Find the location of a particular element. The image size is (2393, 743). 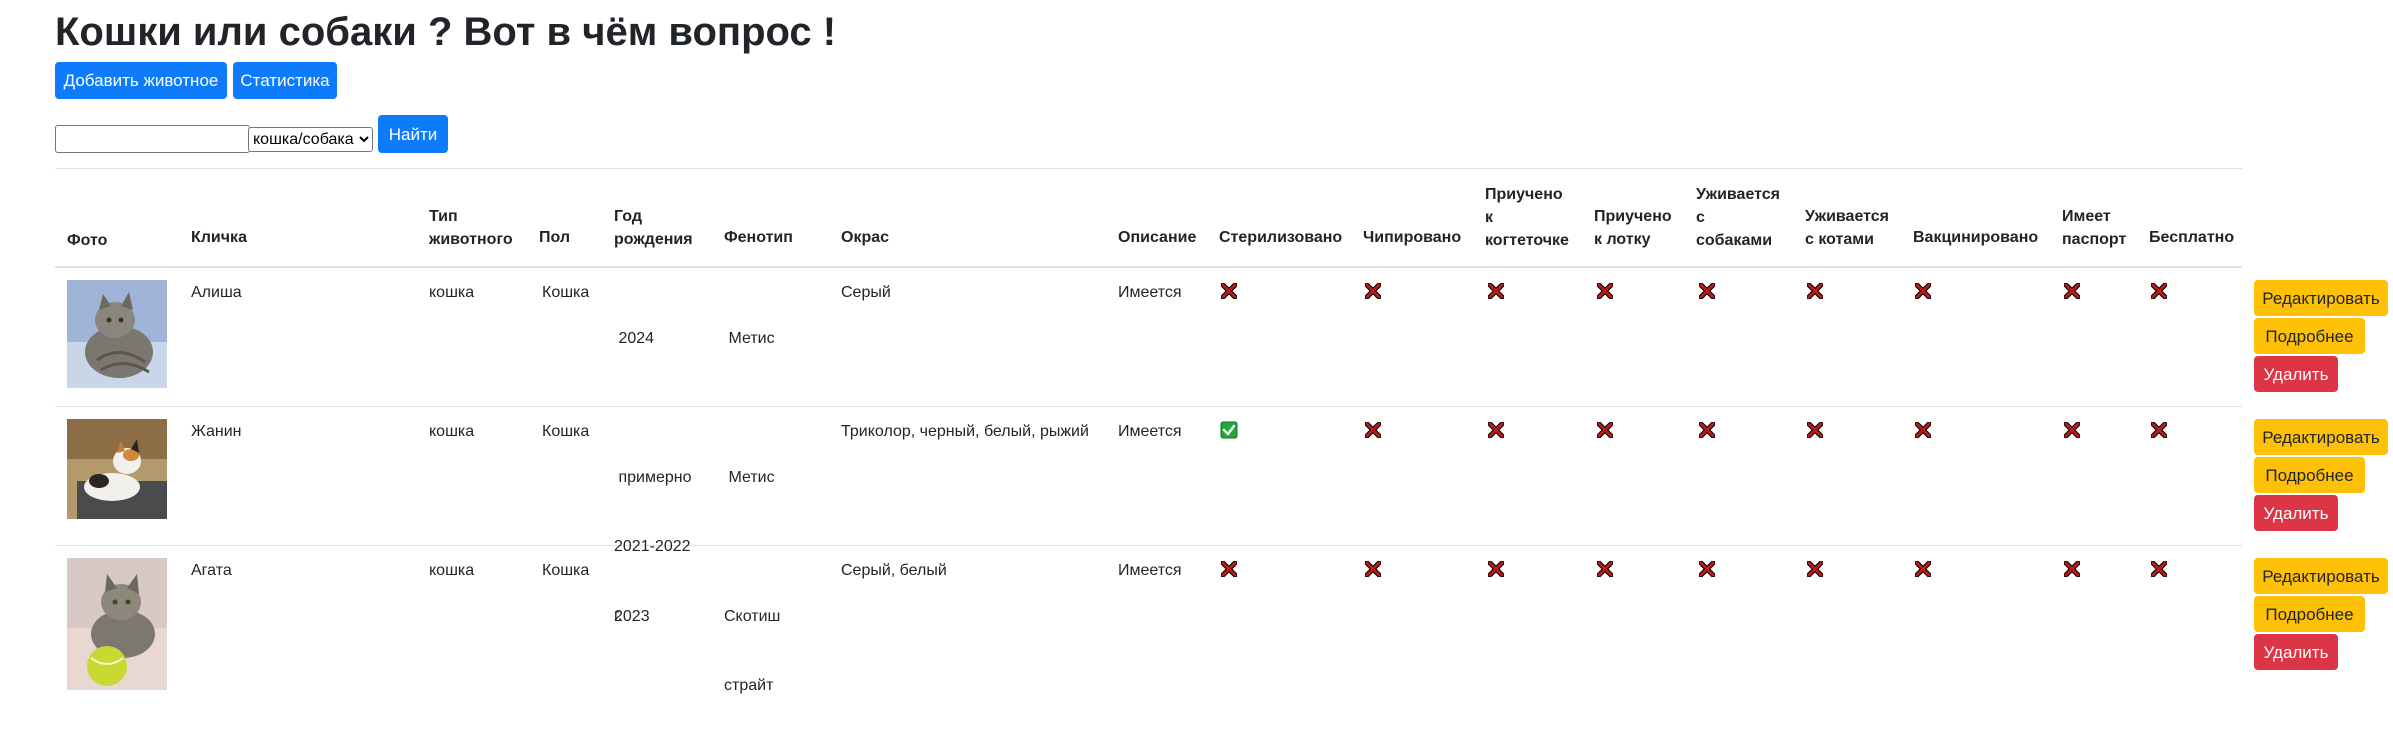

header-vaccinated: Вакцинировано is located at coordinates (1975, 237).